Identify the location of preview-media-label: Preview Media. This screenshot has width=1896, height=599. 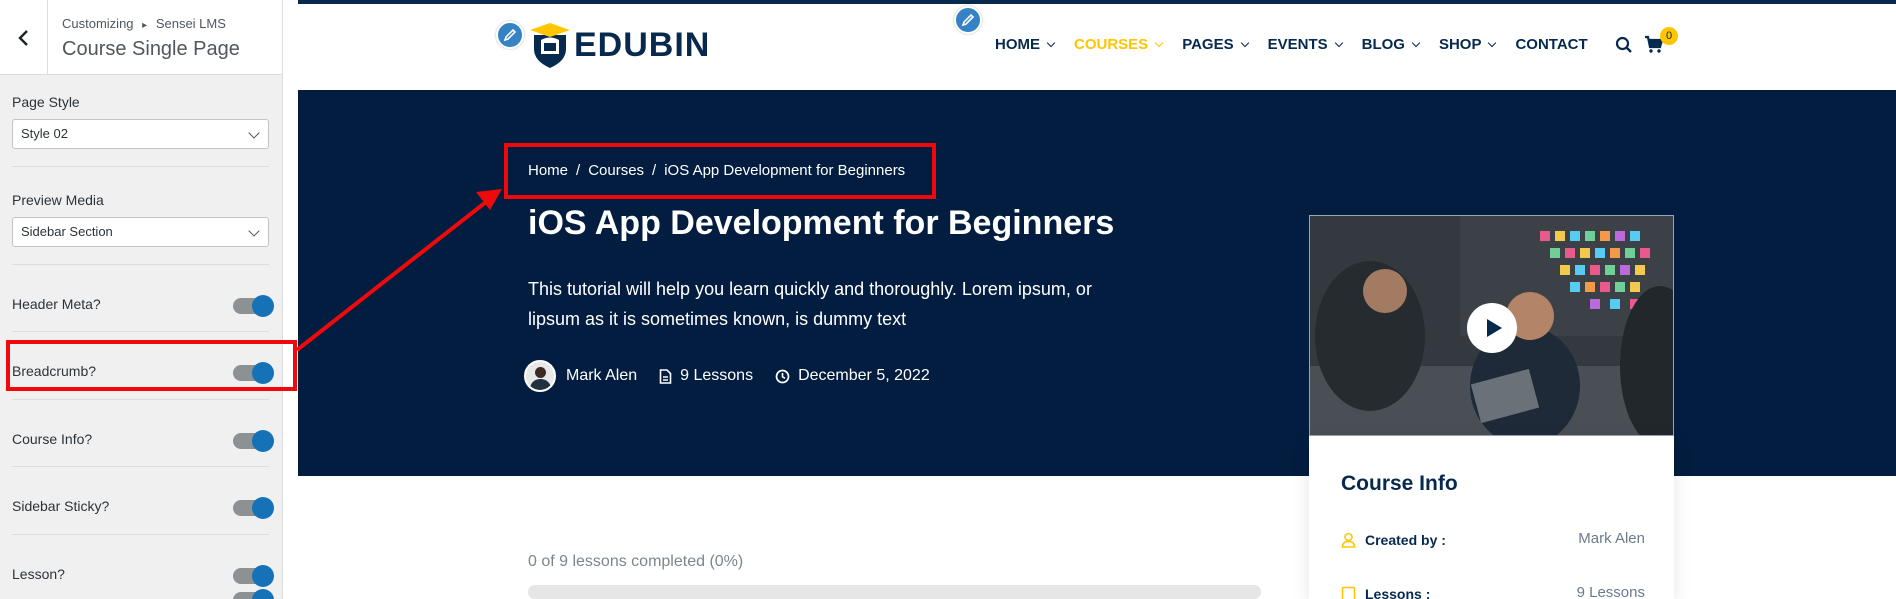
(58, 200).